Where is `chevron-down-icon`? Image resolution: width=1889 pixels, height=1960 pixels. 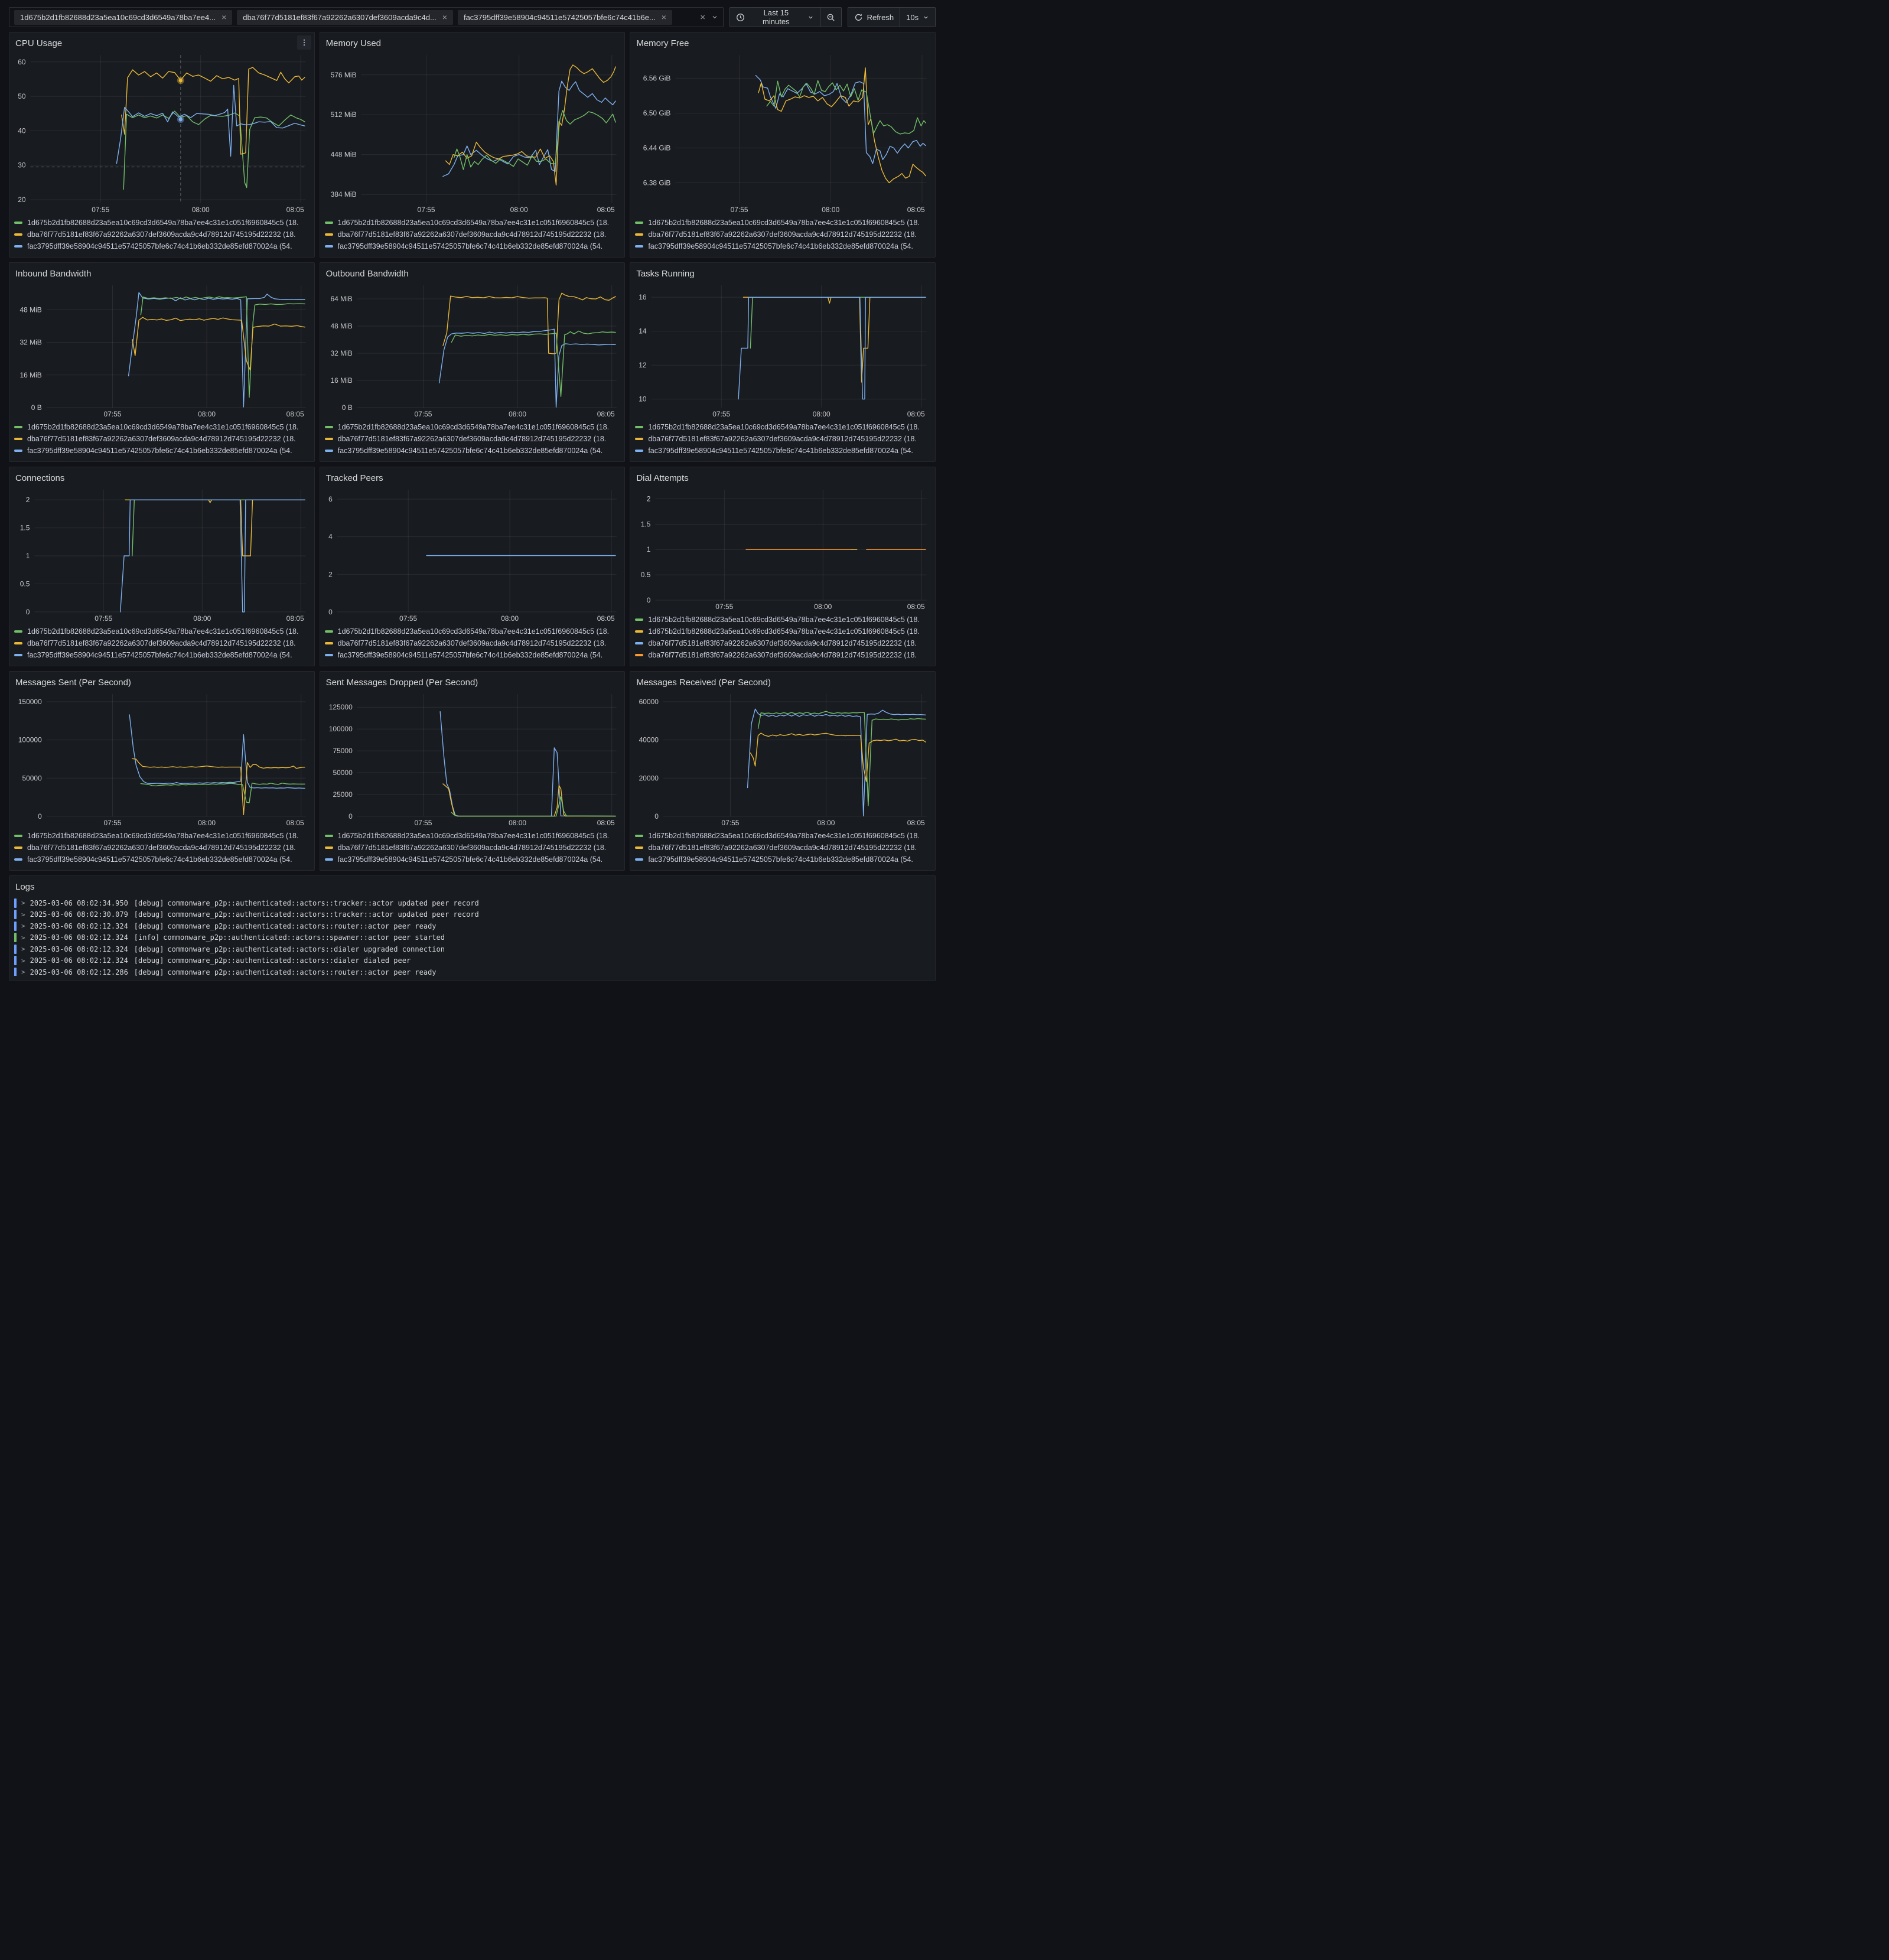 chevron-down-icon is located at coordinates (714, 17).